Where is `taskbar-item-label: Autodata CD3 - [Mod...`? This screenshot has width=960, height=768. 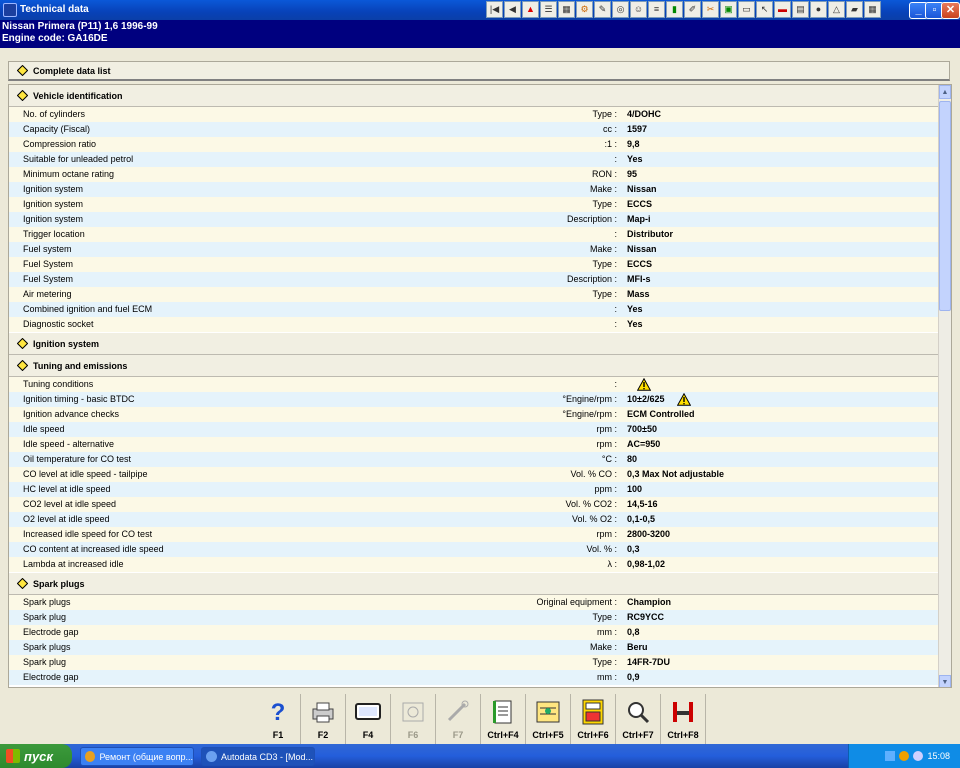 taskbar-item-label: Autodata CD3 - [Mod... is located at coordinates (267, 756).